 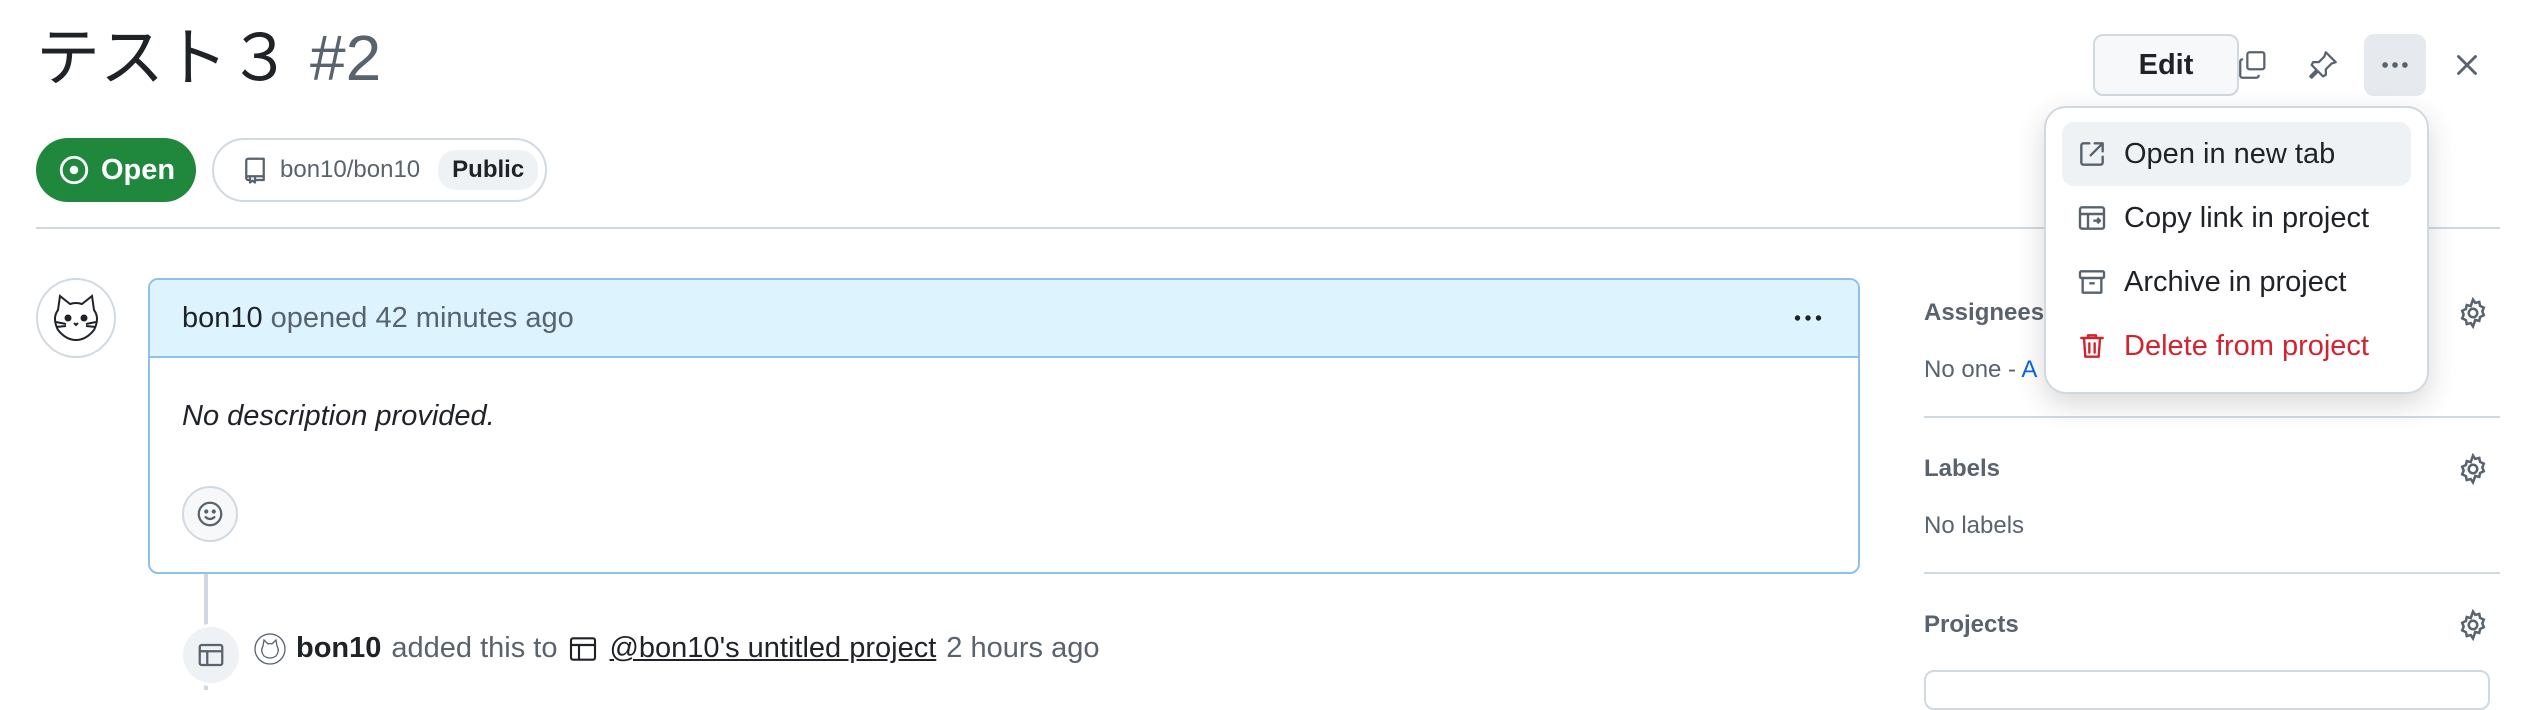 I want to click on status-label: Open, so click(x=138, y=169).